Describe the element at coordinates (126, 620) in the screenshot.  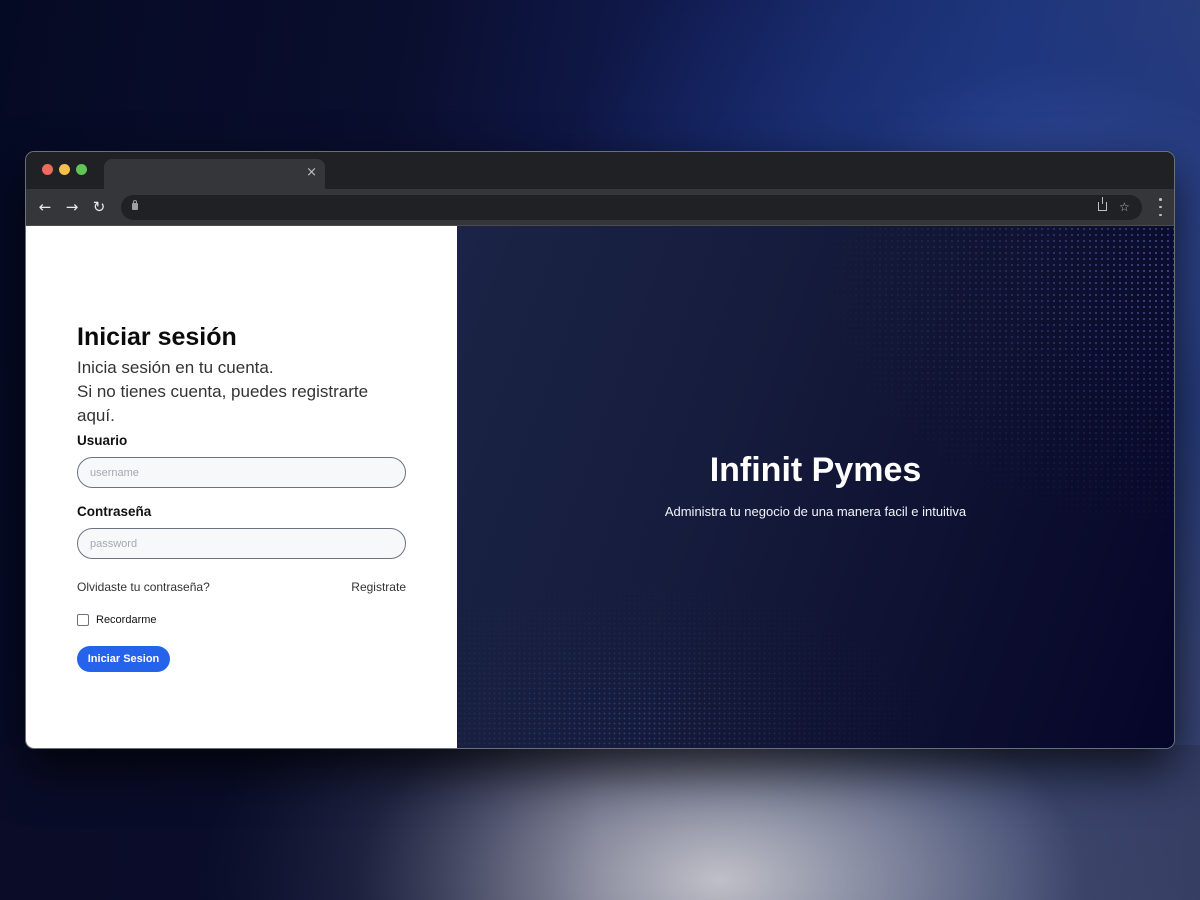
I see `remember-me-label: Recordarme` at that location.